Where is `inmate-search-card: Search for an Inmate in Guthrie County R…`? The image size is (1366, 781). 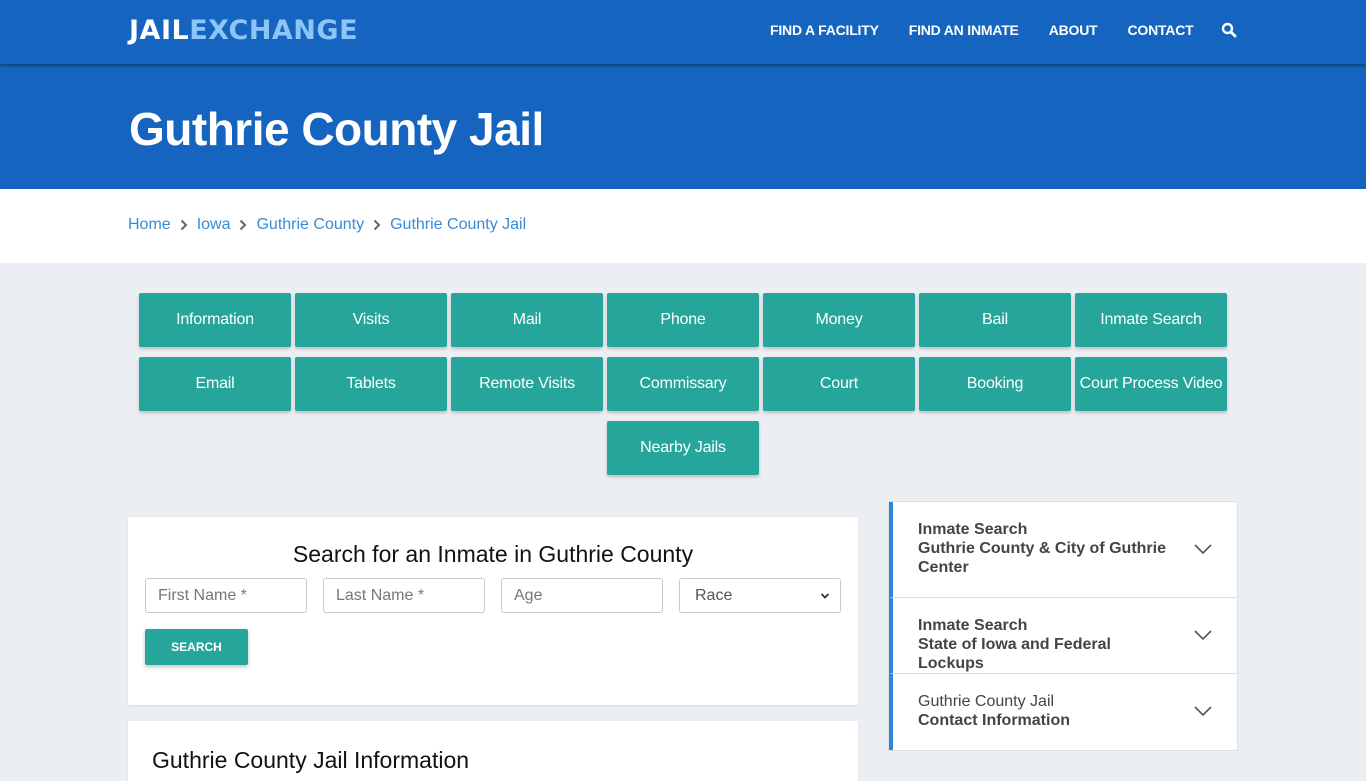 inmate-search-card: Search for an Inmate in Guthrie County R… is located at coordinates (493, 611).